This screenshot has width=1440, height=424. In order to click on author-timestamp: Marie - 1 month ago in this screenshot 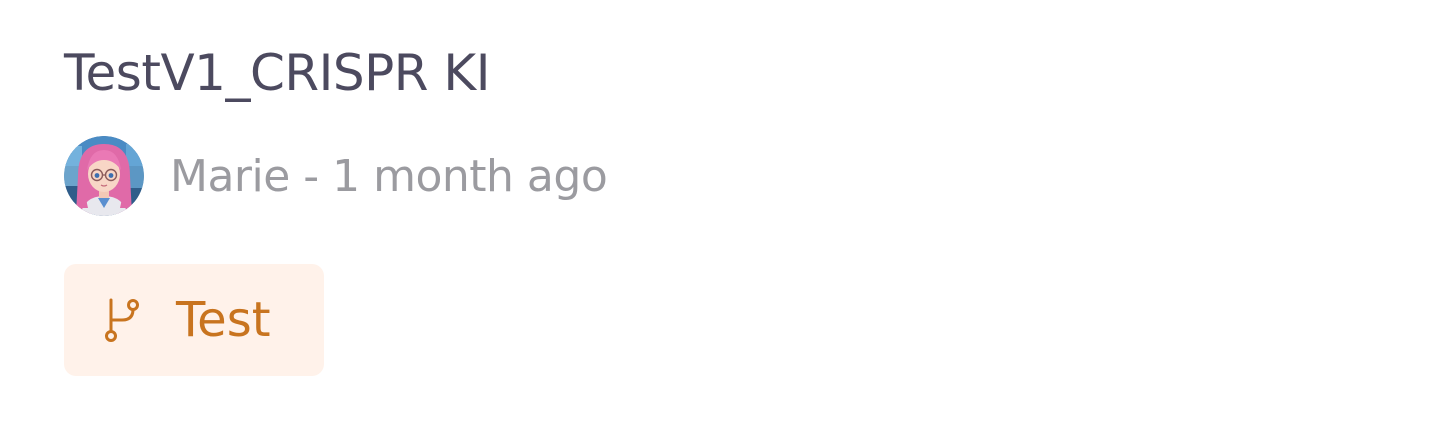, I will do `click(389, 176)`.